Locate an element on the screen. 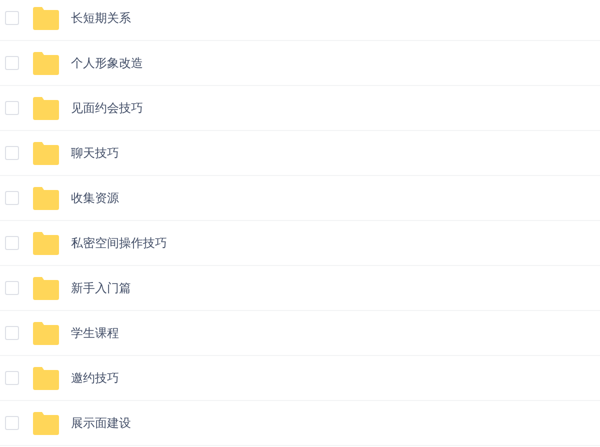  folder-name: 学生课程 is located at coordinates (95, 333).